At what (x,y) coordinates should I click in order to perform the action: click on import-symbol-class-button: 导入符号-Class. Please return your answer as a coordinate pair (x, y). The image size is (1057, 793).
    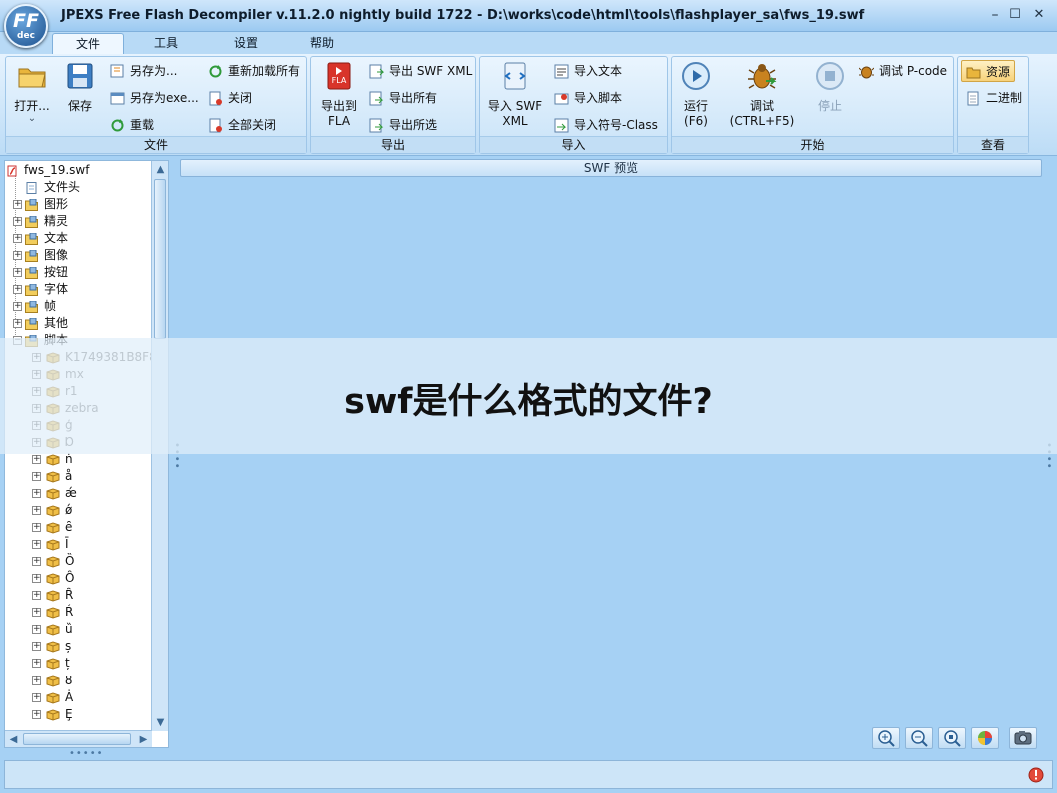
    Looking at the image, I should click on (606, 125).